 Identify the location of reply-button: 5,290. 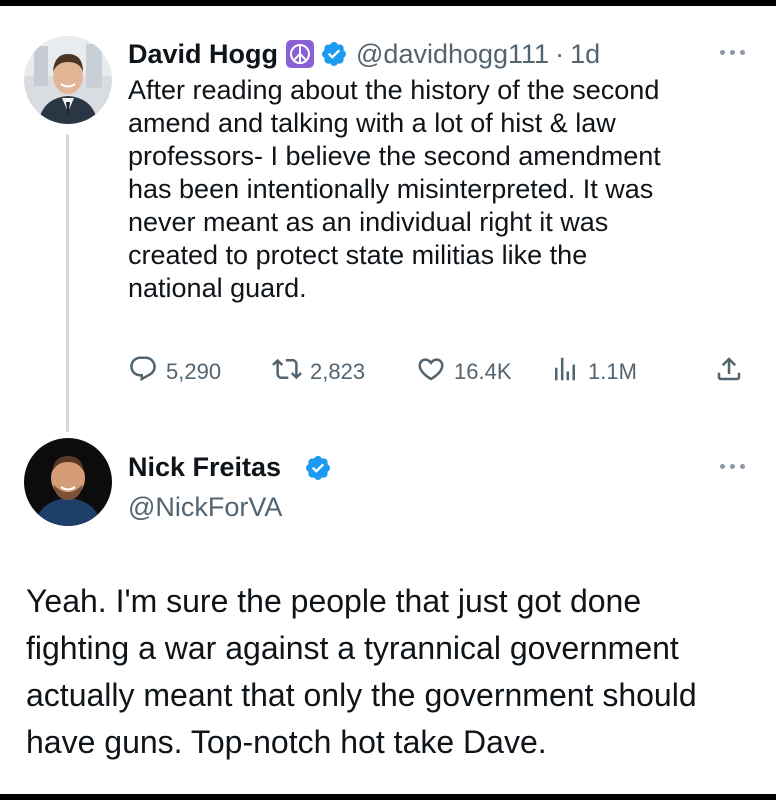
(174, 372).